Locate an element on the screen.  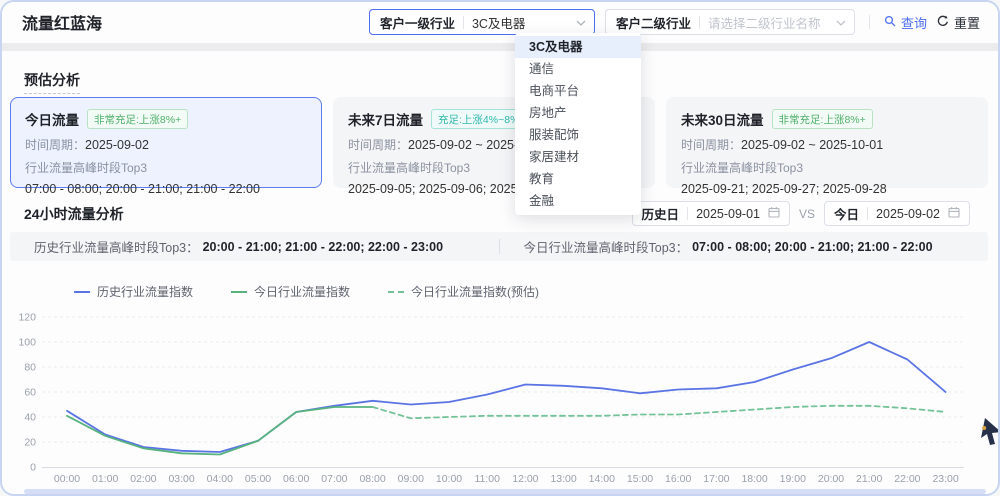
history-date-value: 2025-09-01 is located at coordinates (728, 213).